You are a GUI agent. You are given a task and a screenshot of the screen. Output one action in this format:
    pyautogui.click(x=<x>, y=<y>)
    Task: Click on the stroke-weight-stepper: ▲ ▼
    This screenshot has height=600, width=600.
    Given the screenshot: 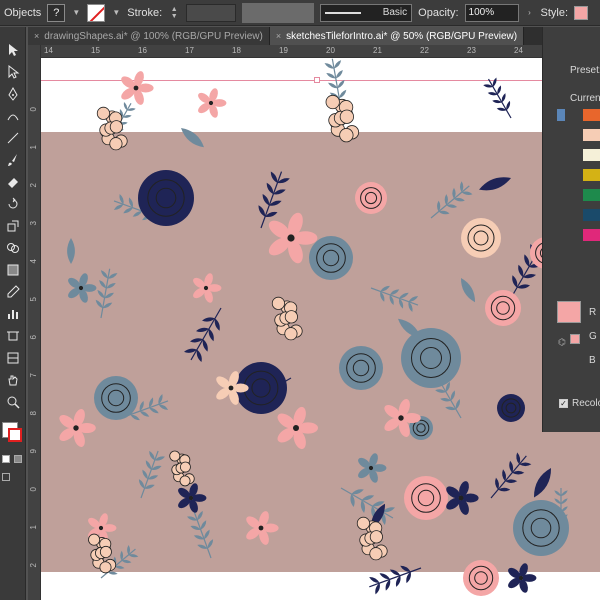 What is the action you would take?
    pyautogui.click(x=174, y=13)
    